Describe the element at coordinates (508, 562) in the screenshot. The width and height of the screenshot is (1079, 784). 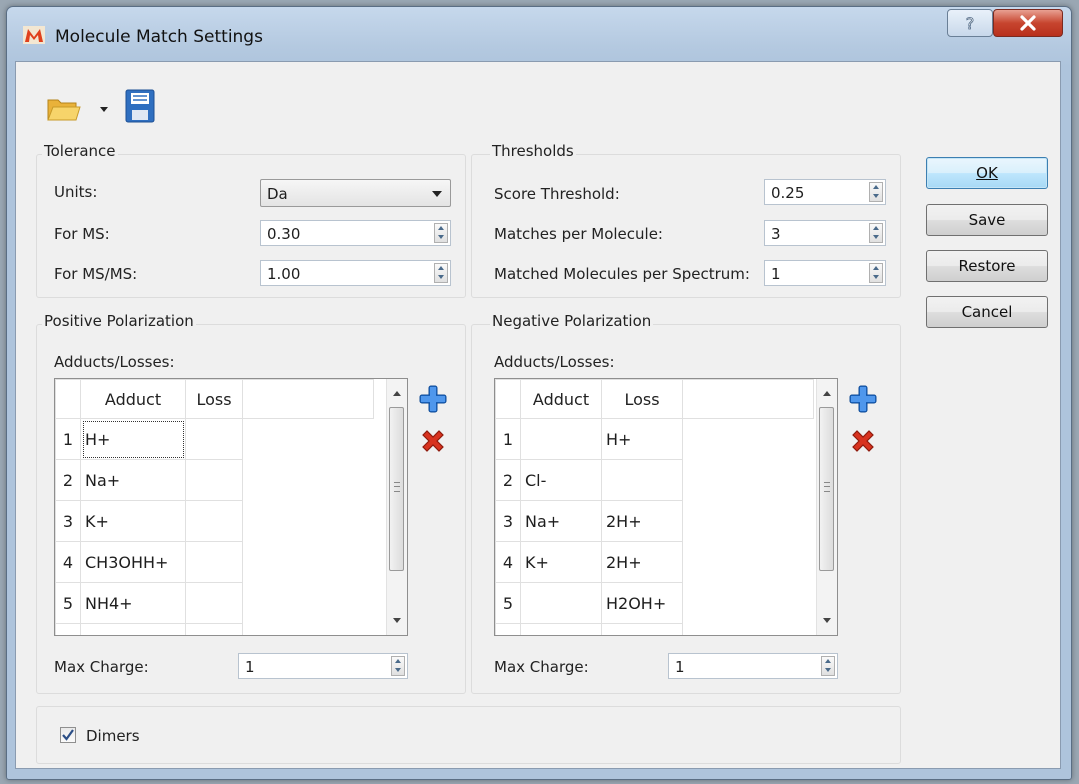
I see `row-number: 4` at that location.